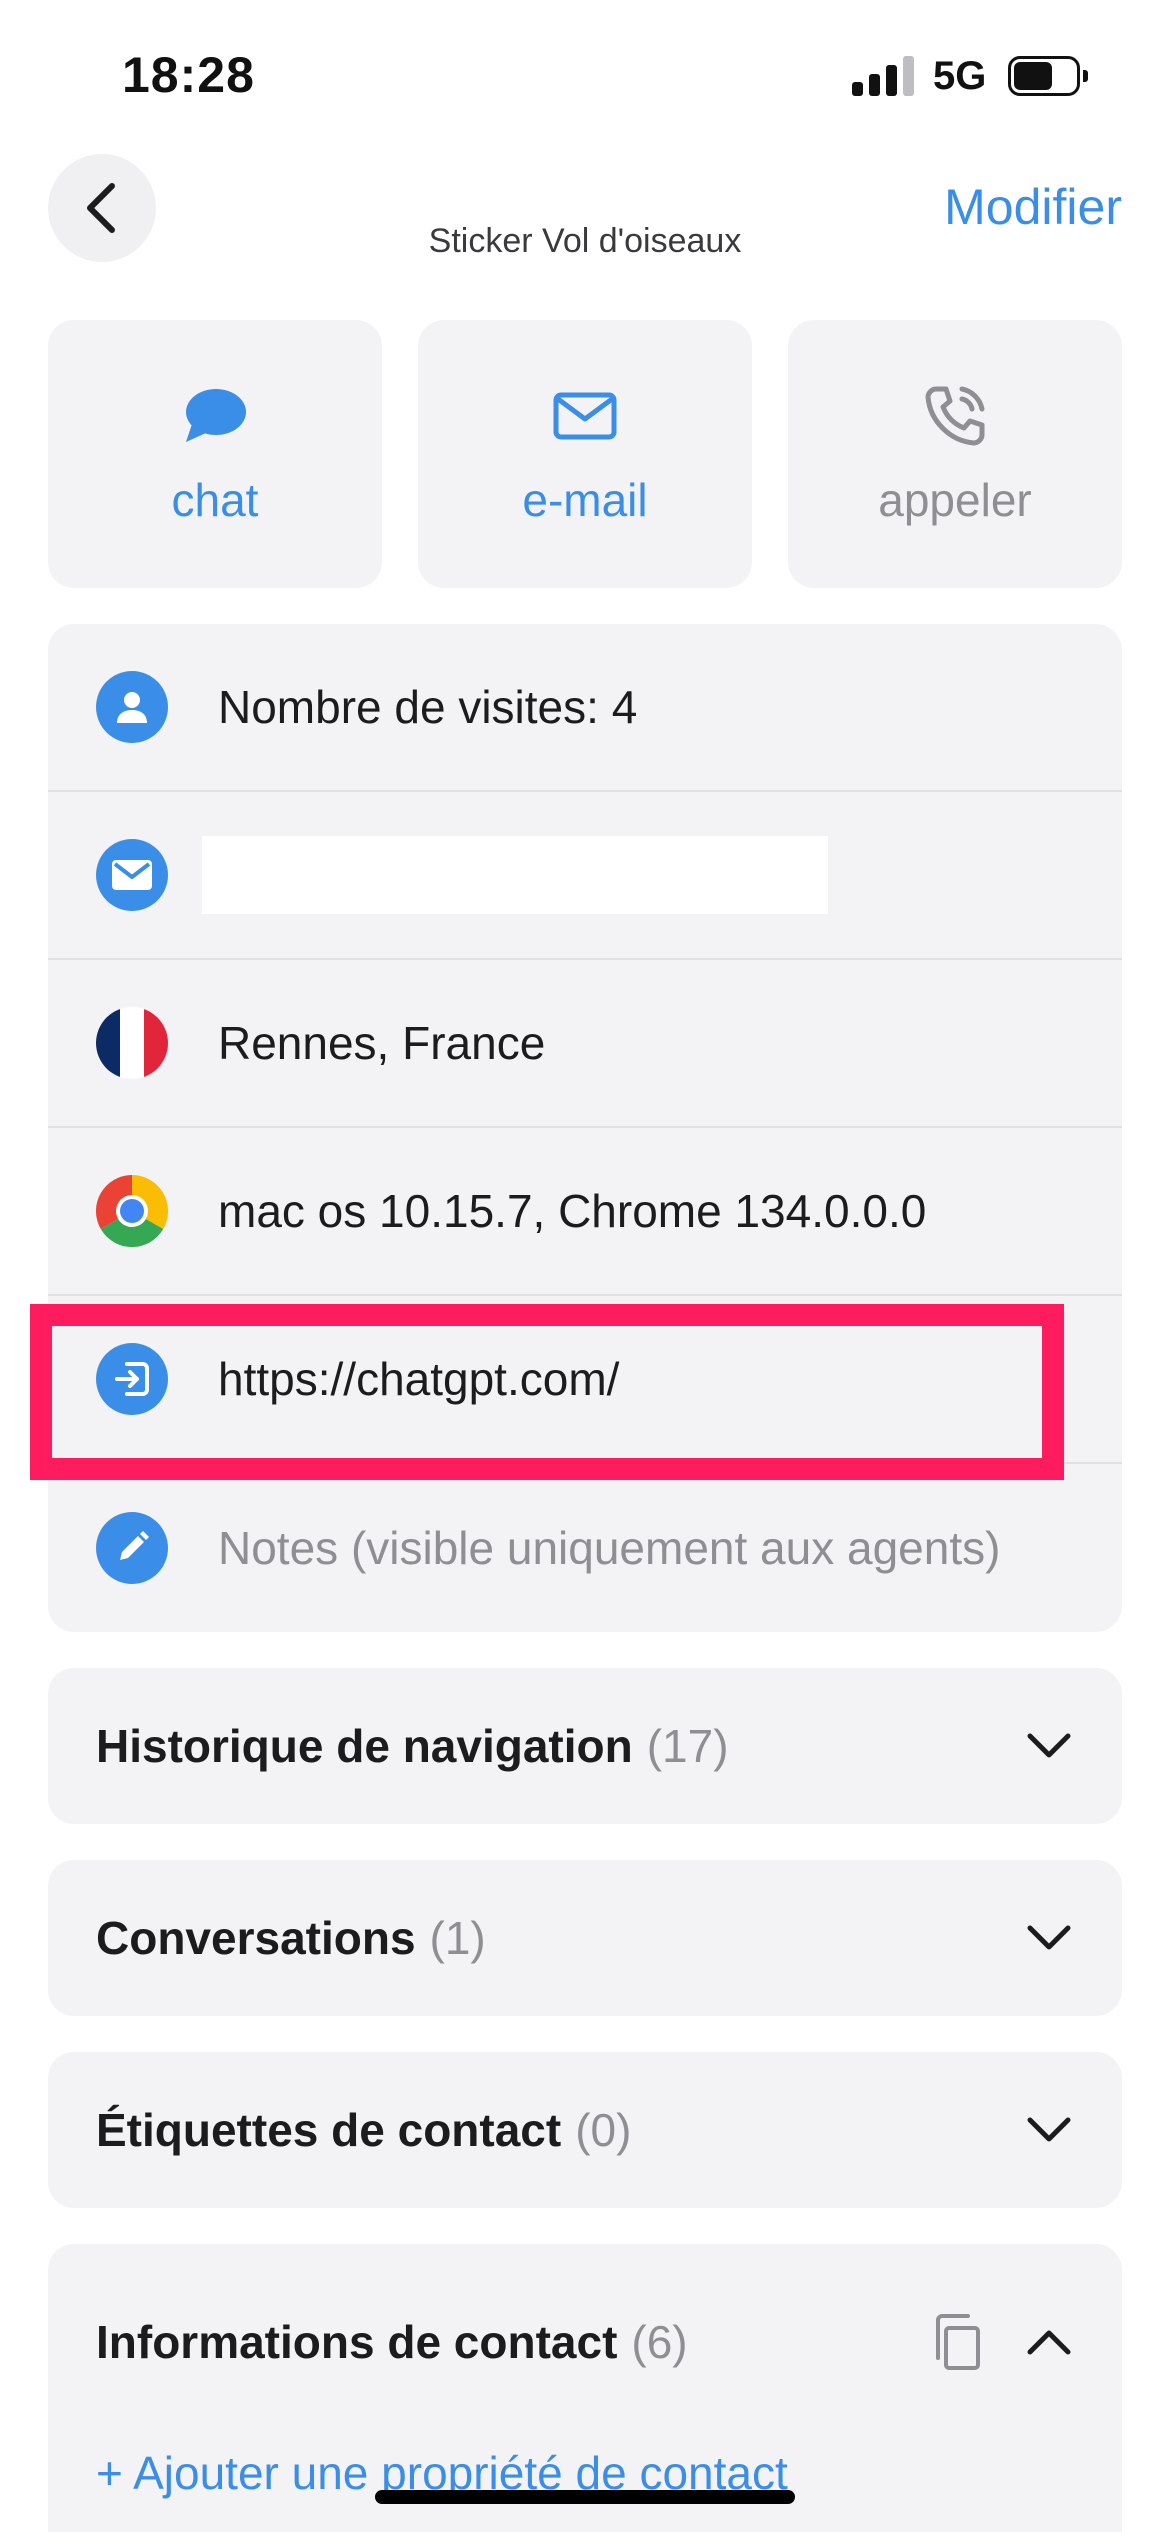 The image size is (1170, 2532). I want to click on chevron-up-icon, so click(1049, 2342).